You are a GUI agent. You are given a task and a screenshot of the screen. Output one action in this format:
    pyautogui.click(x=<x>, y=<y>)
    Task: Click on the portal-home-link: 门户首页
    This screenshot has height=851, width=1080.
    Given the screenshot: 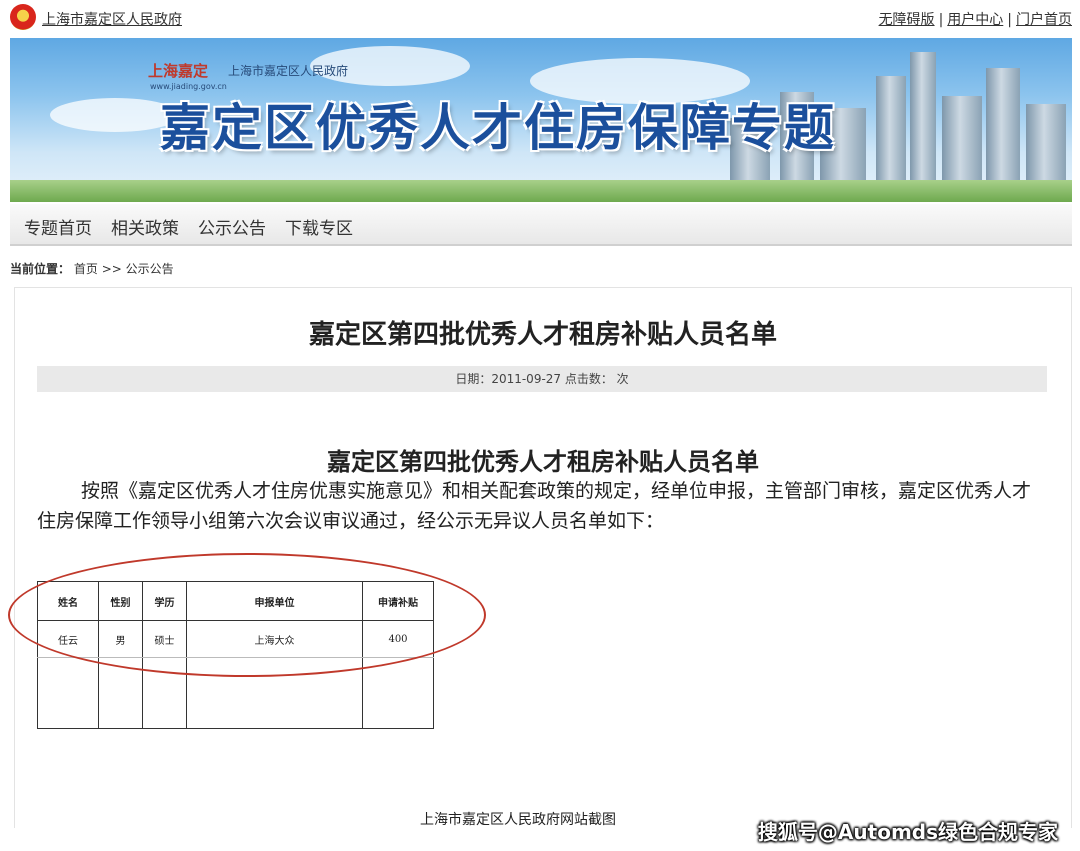 What is the action you would take?
    pyautogui.click(x=1044, y=20)
    